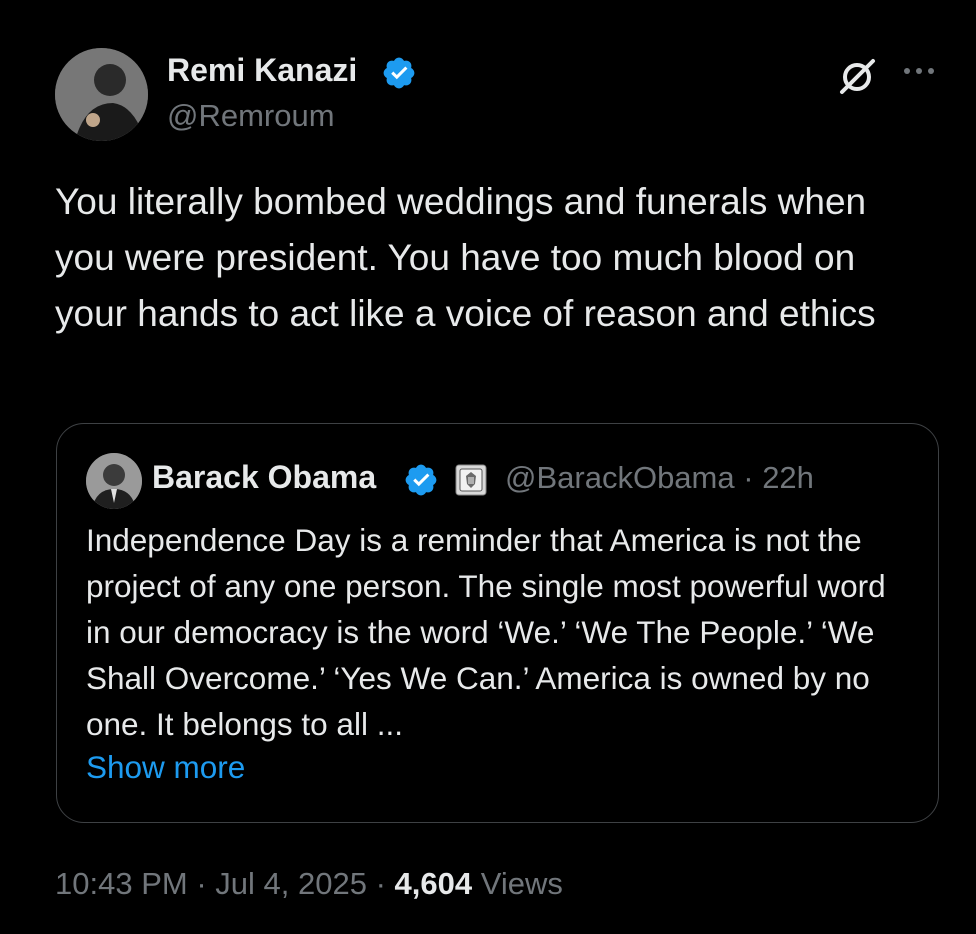  What do you see at coordinates (919, 71) in the screenshot?
I see `more-options-icon` at bounding box center [919, 71].